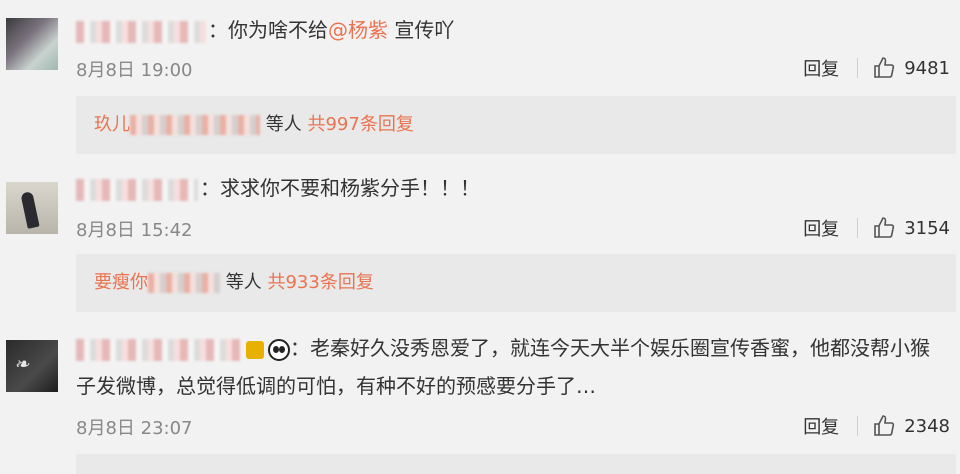  I want to click on comment-text-part: ：求求你不要和杨紫分手！！！, so click(340, 188).